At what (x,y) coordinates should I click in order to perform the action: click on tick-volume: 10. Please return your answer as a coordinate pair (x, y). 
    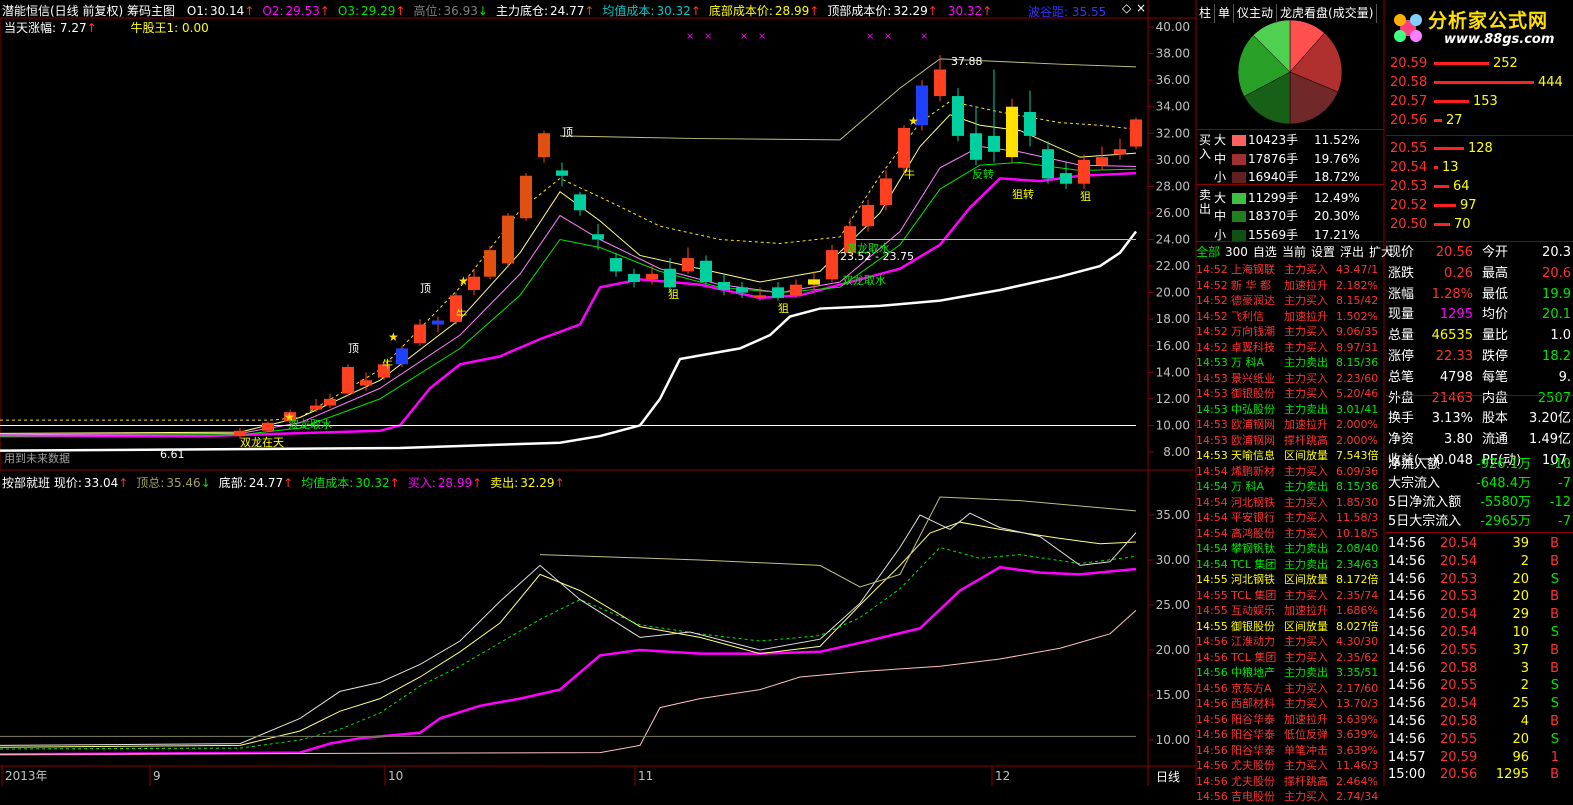
    Looking at the image, I should click on (1520, 632).